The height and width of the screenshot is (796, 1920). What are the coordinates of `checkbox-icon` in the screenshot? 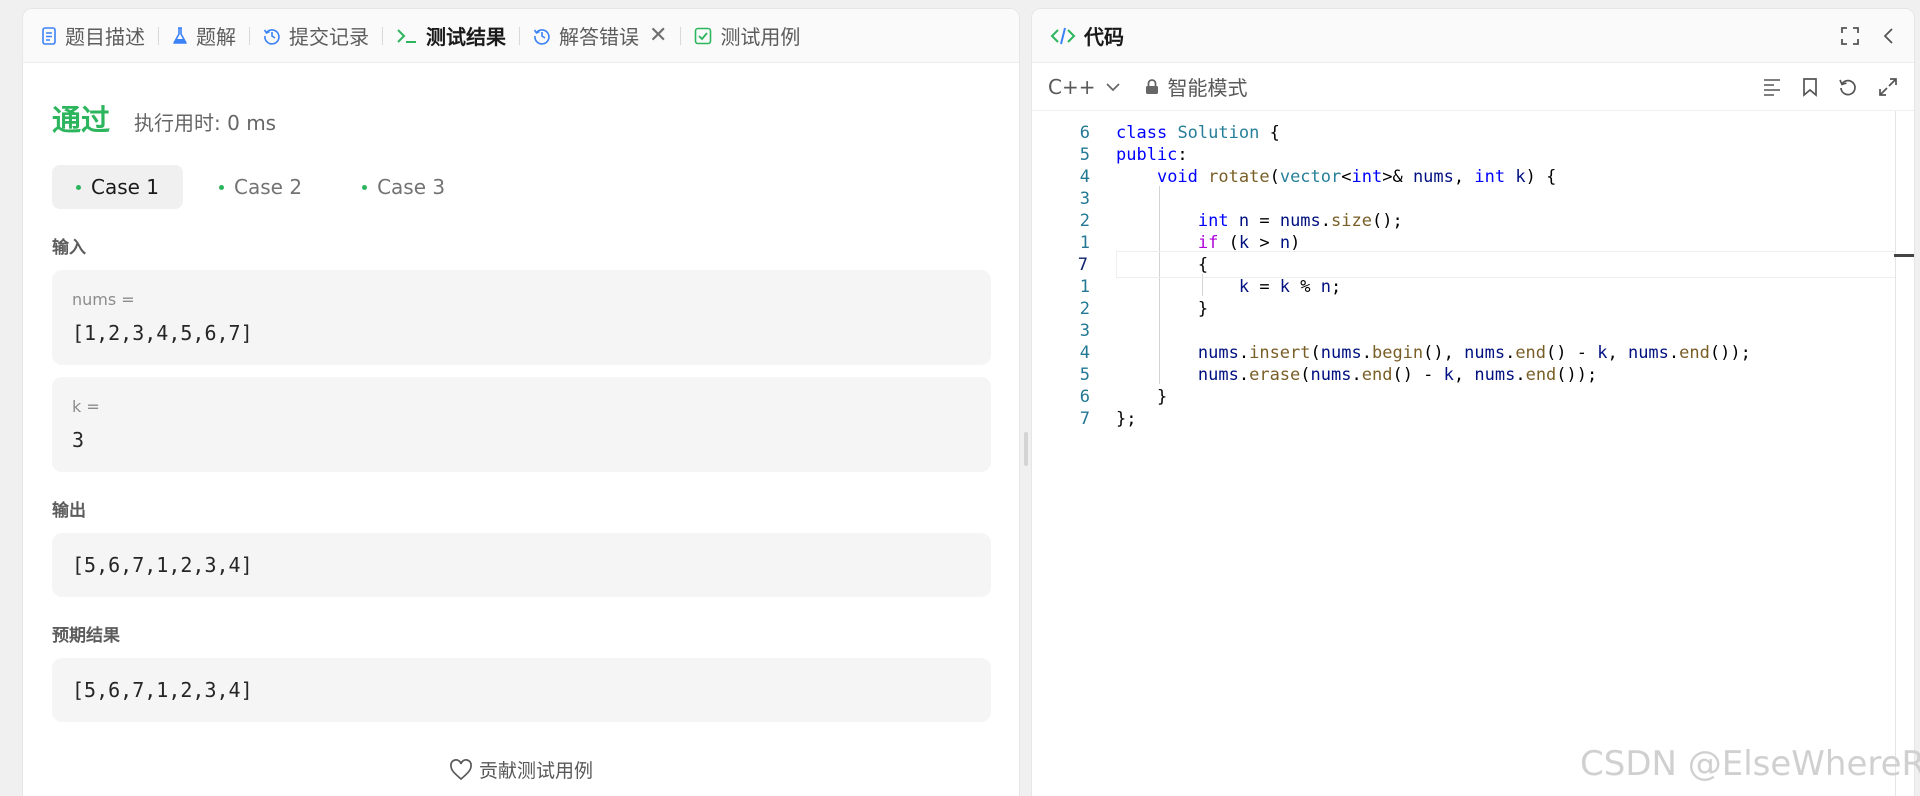 It's located at (703, 36).